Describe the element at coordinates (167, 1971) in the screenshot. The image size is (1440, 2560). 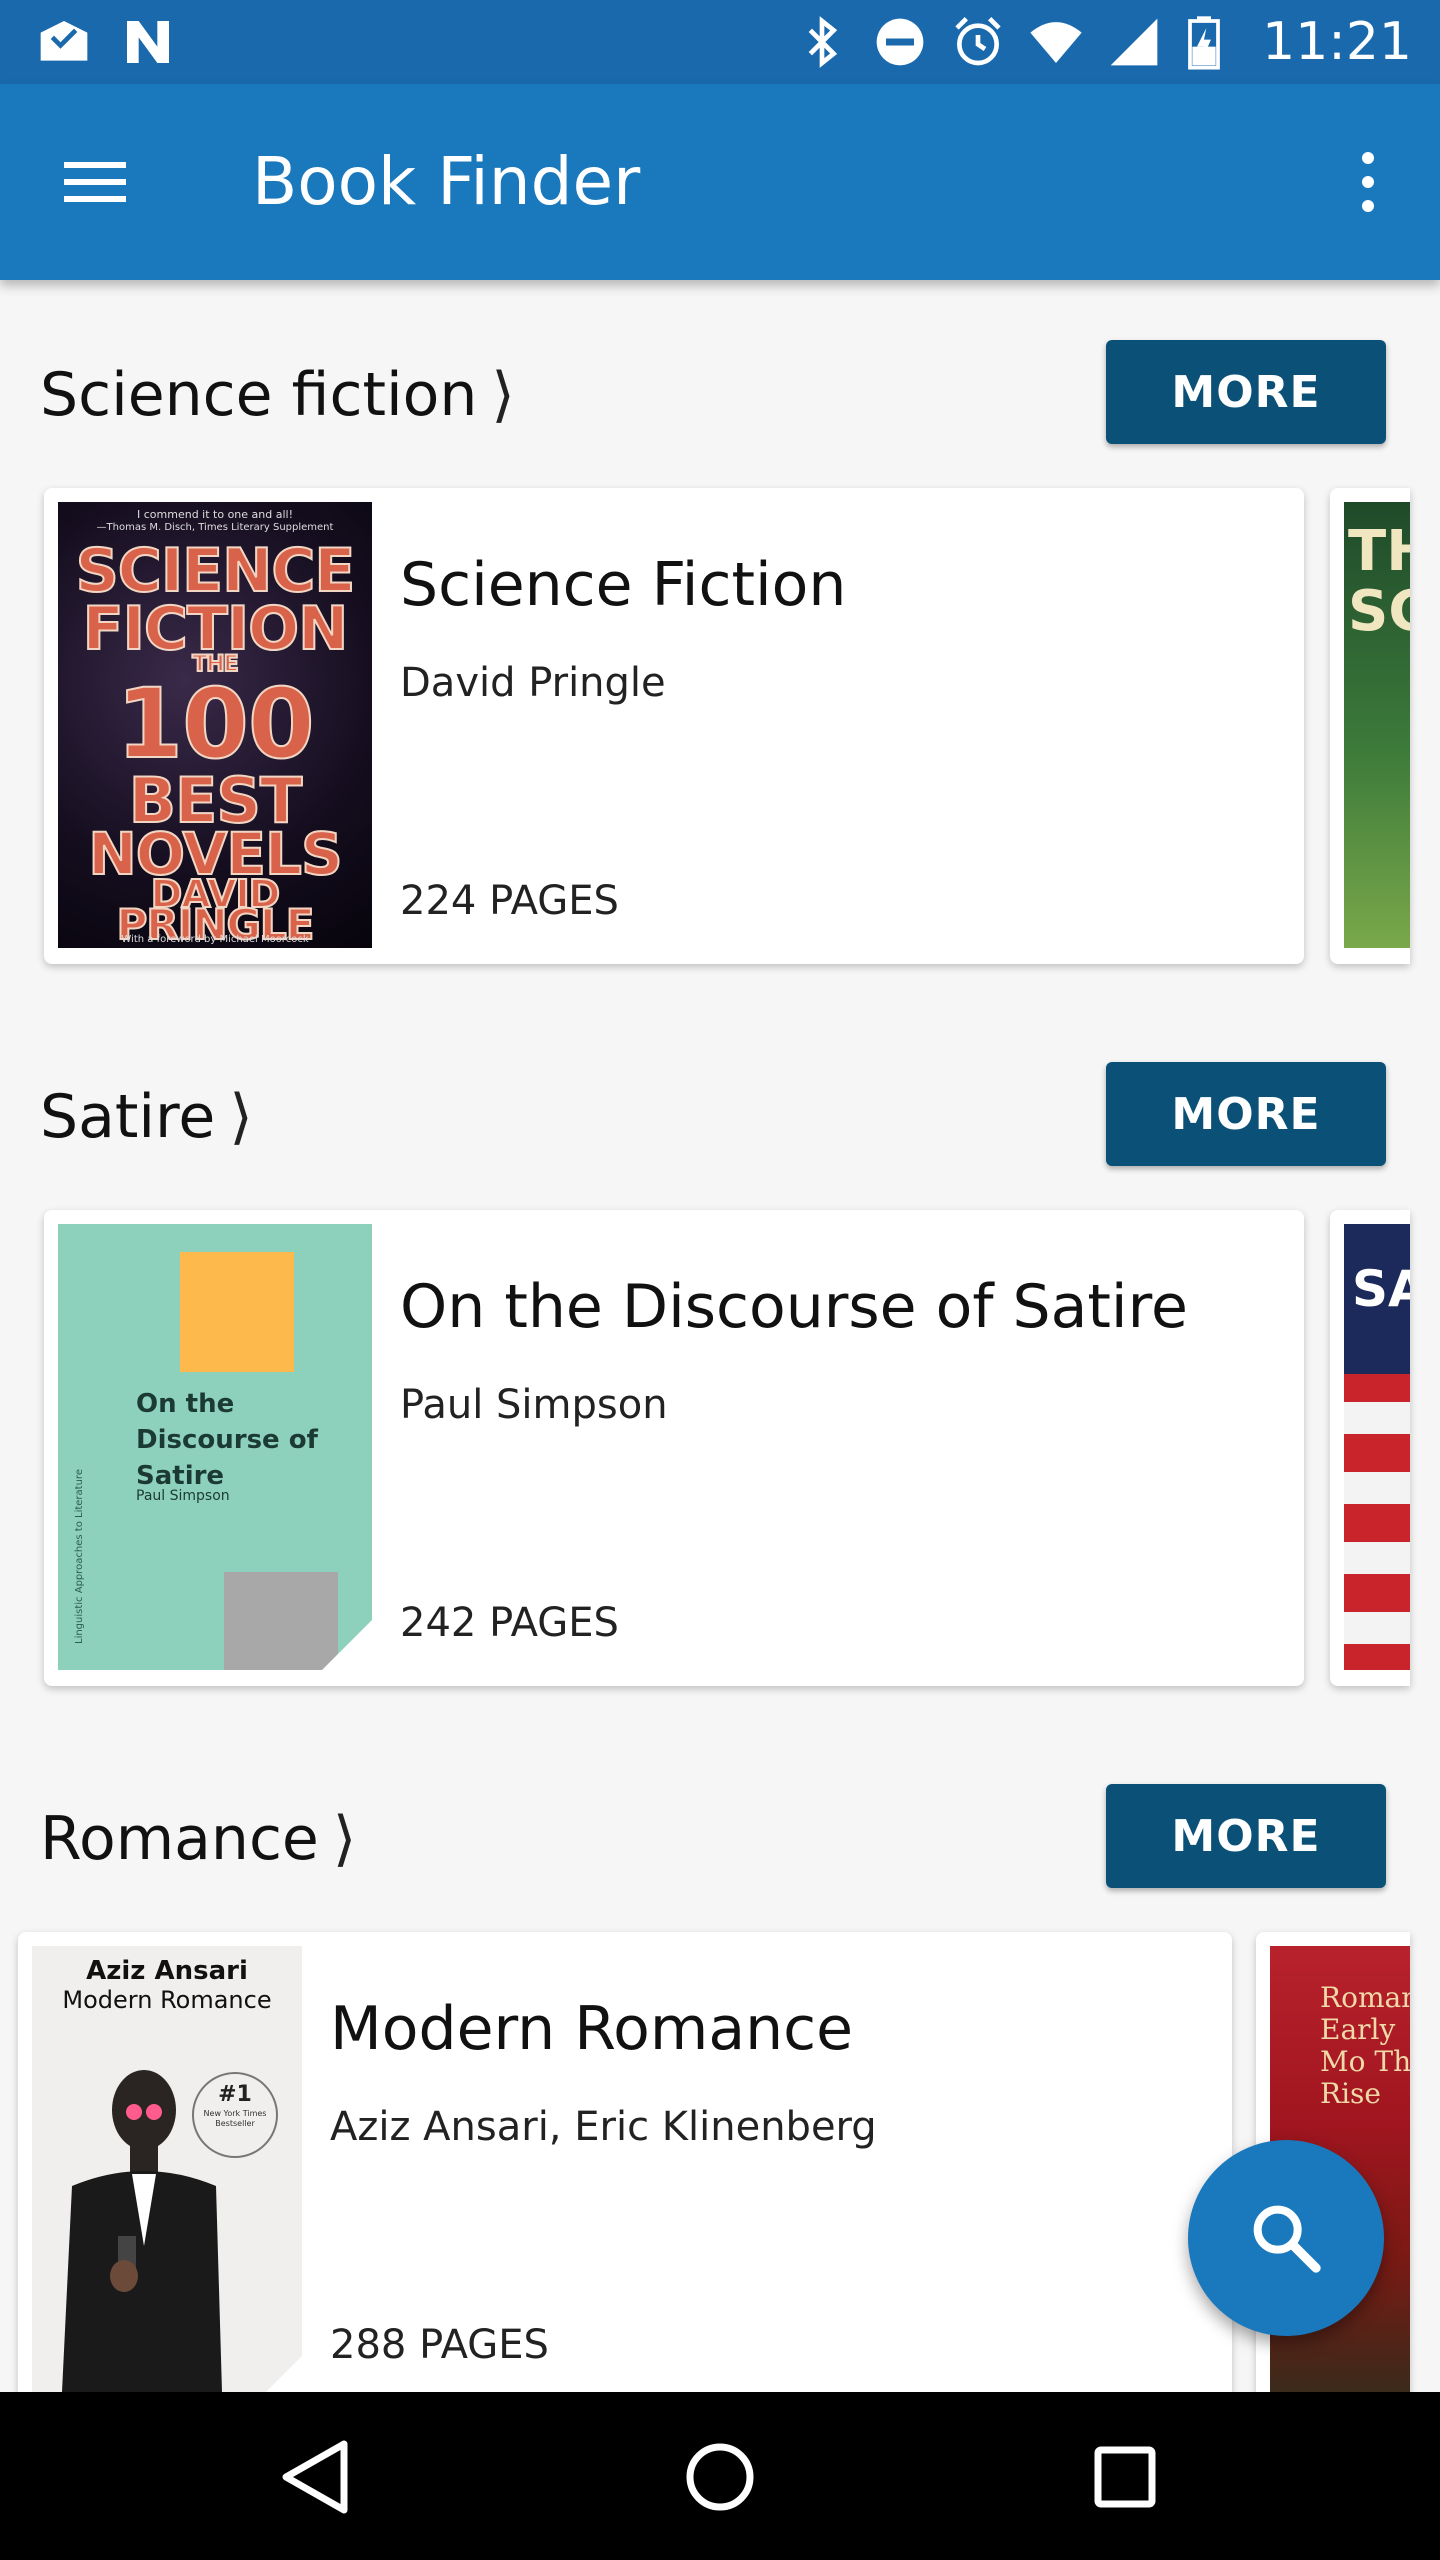
I see `cover-author: Aziz Ansari` at that location.